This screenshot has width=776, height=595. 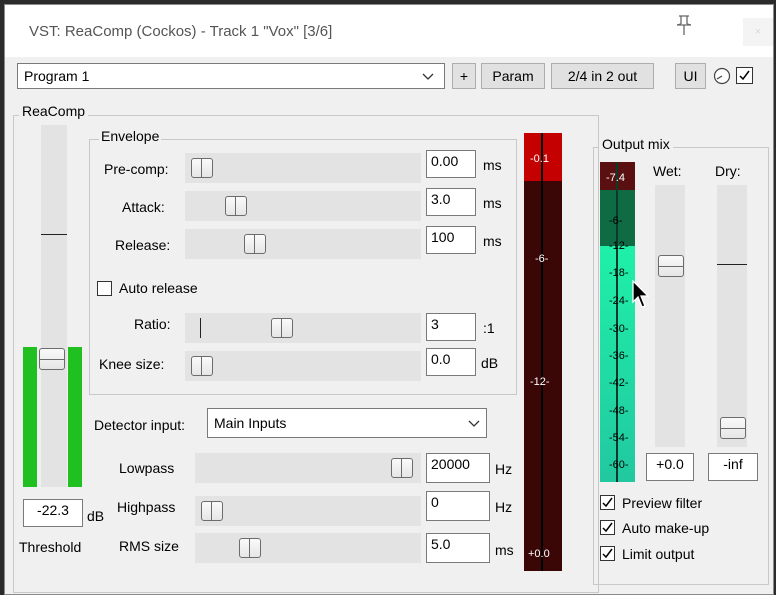 I want to click on release-label: Release:, so click(x=143, y=245).